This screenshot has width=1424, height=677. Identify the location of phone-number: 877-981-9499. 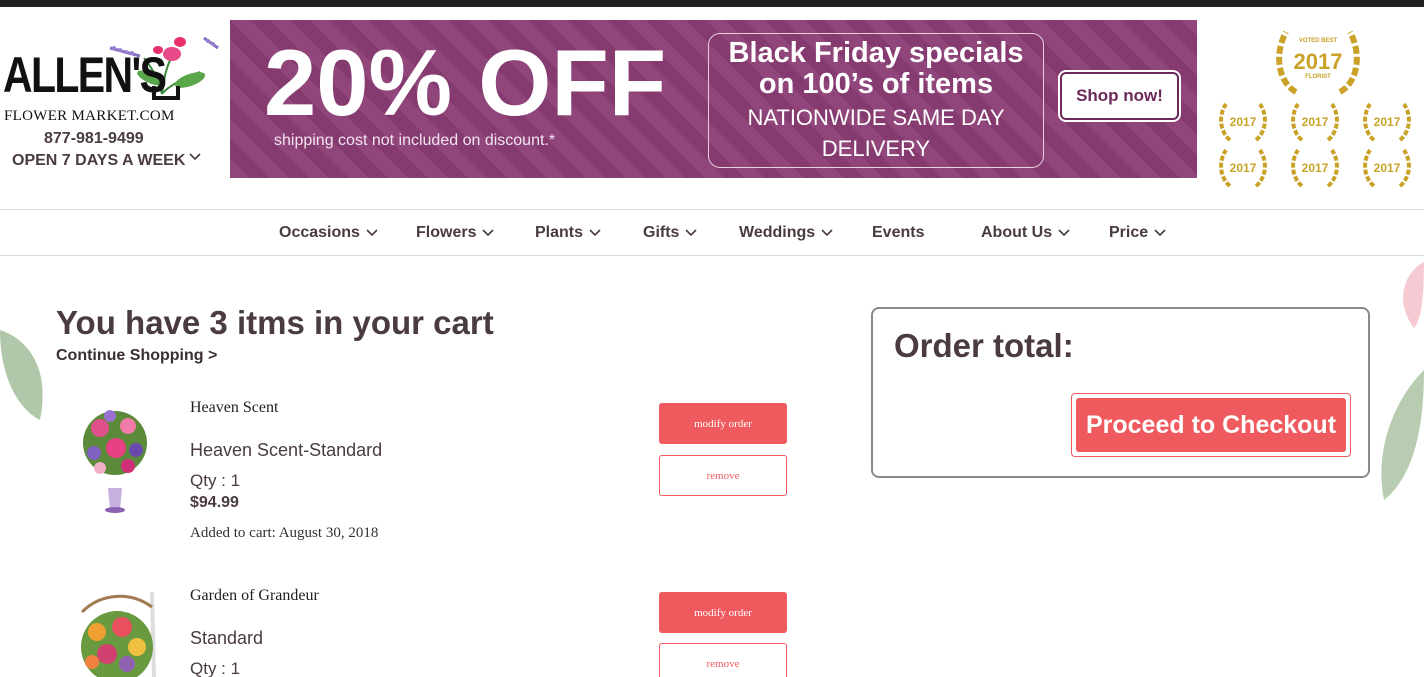
(94, 139).